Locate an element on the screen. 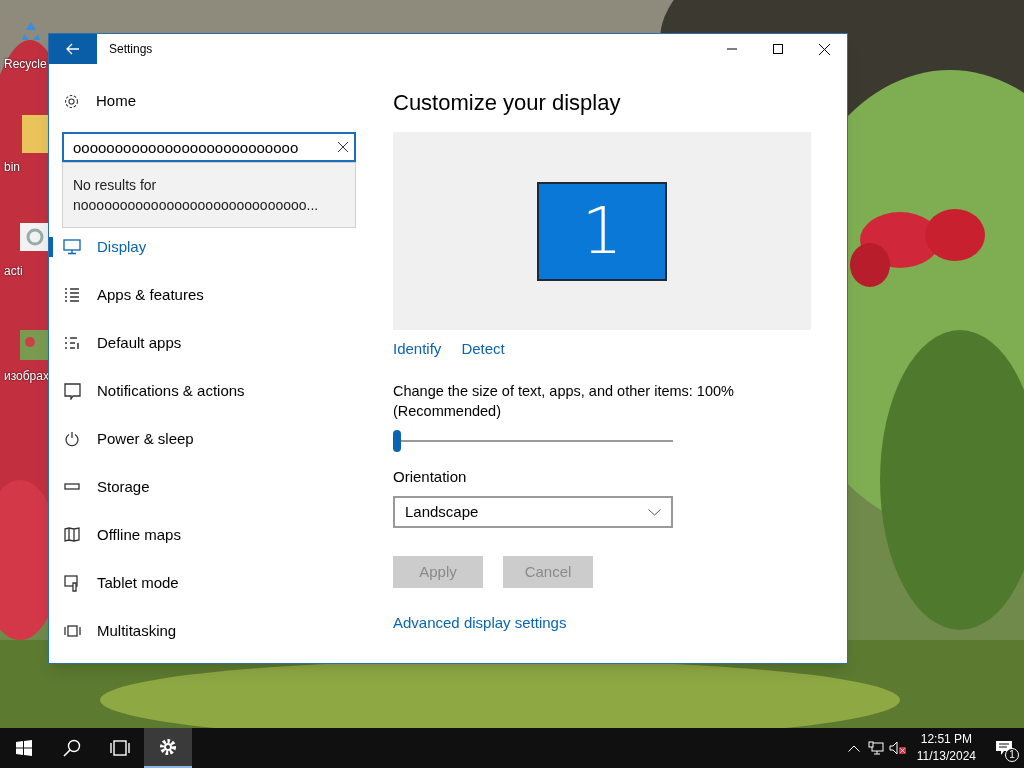  folder-icon is located at coordinates (34, 133).